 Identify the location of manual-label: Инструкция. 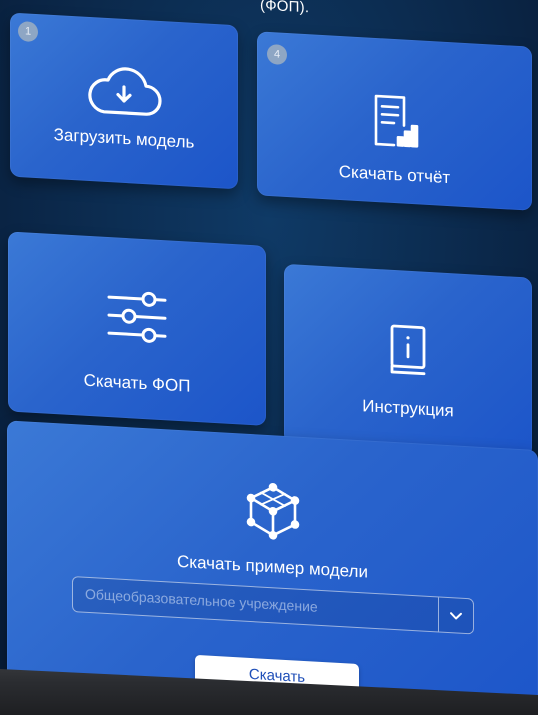
(408, 408).